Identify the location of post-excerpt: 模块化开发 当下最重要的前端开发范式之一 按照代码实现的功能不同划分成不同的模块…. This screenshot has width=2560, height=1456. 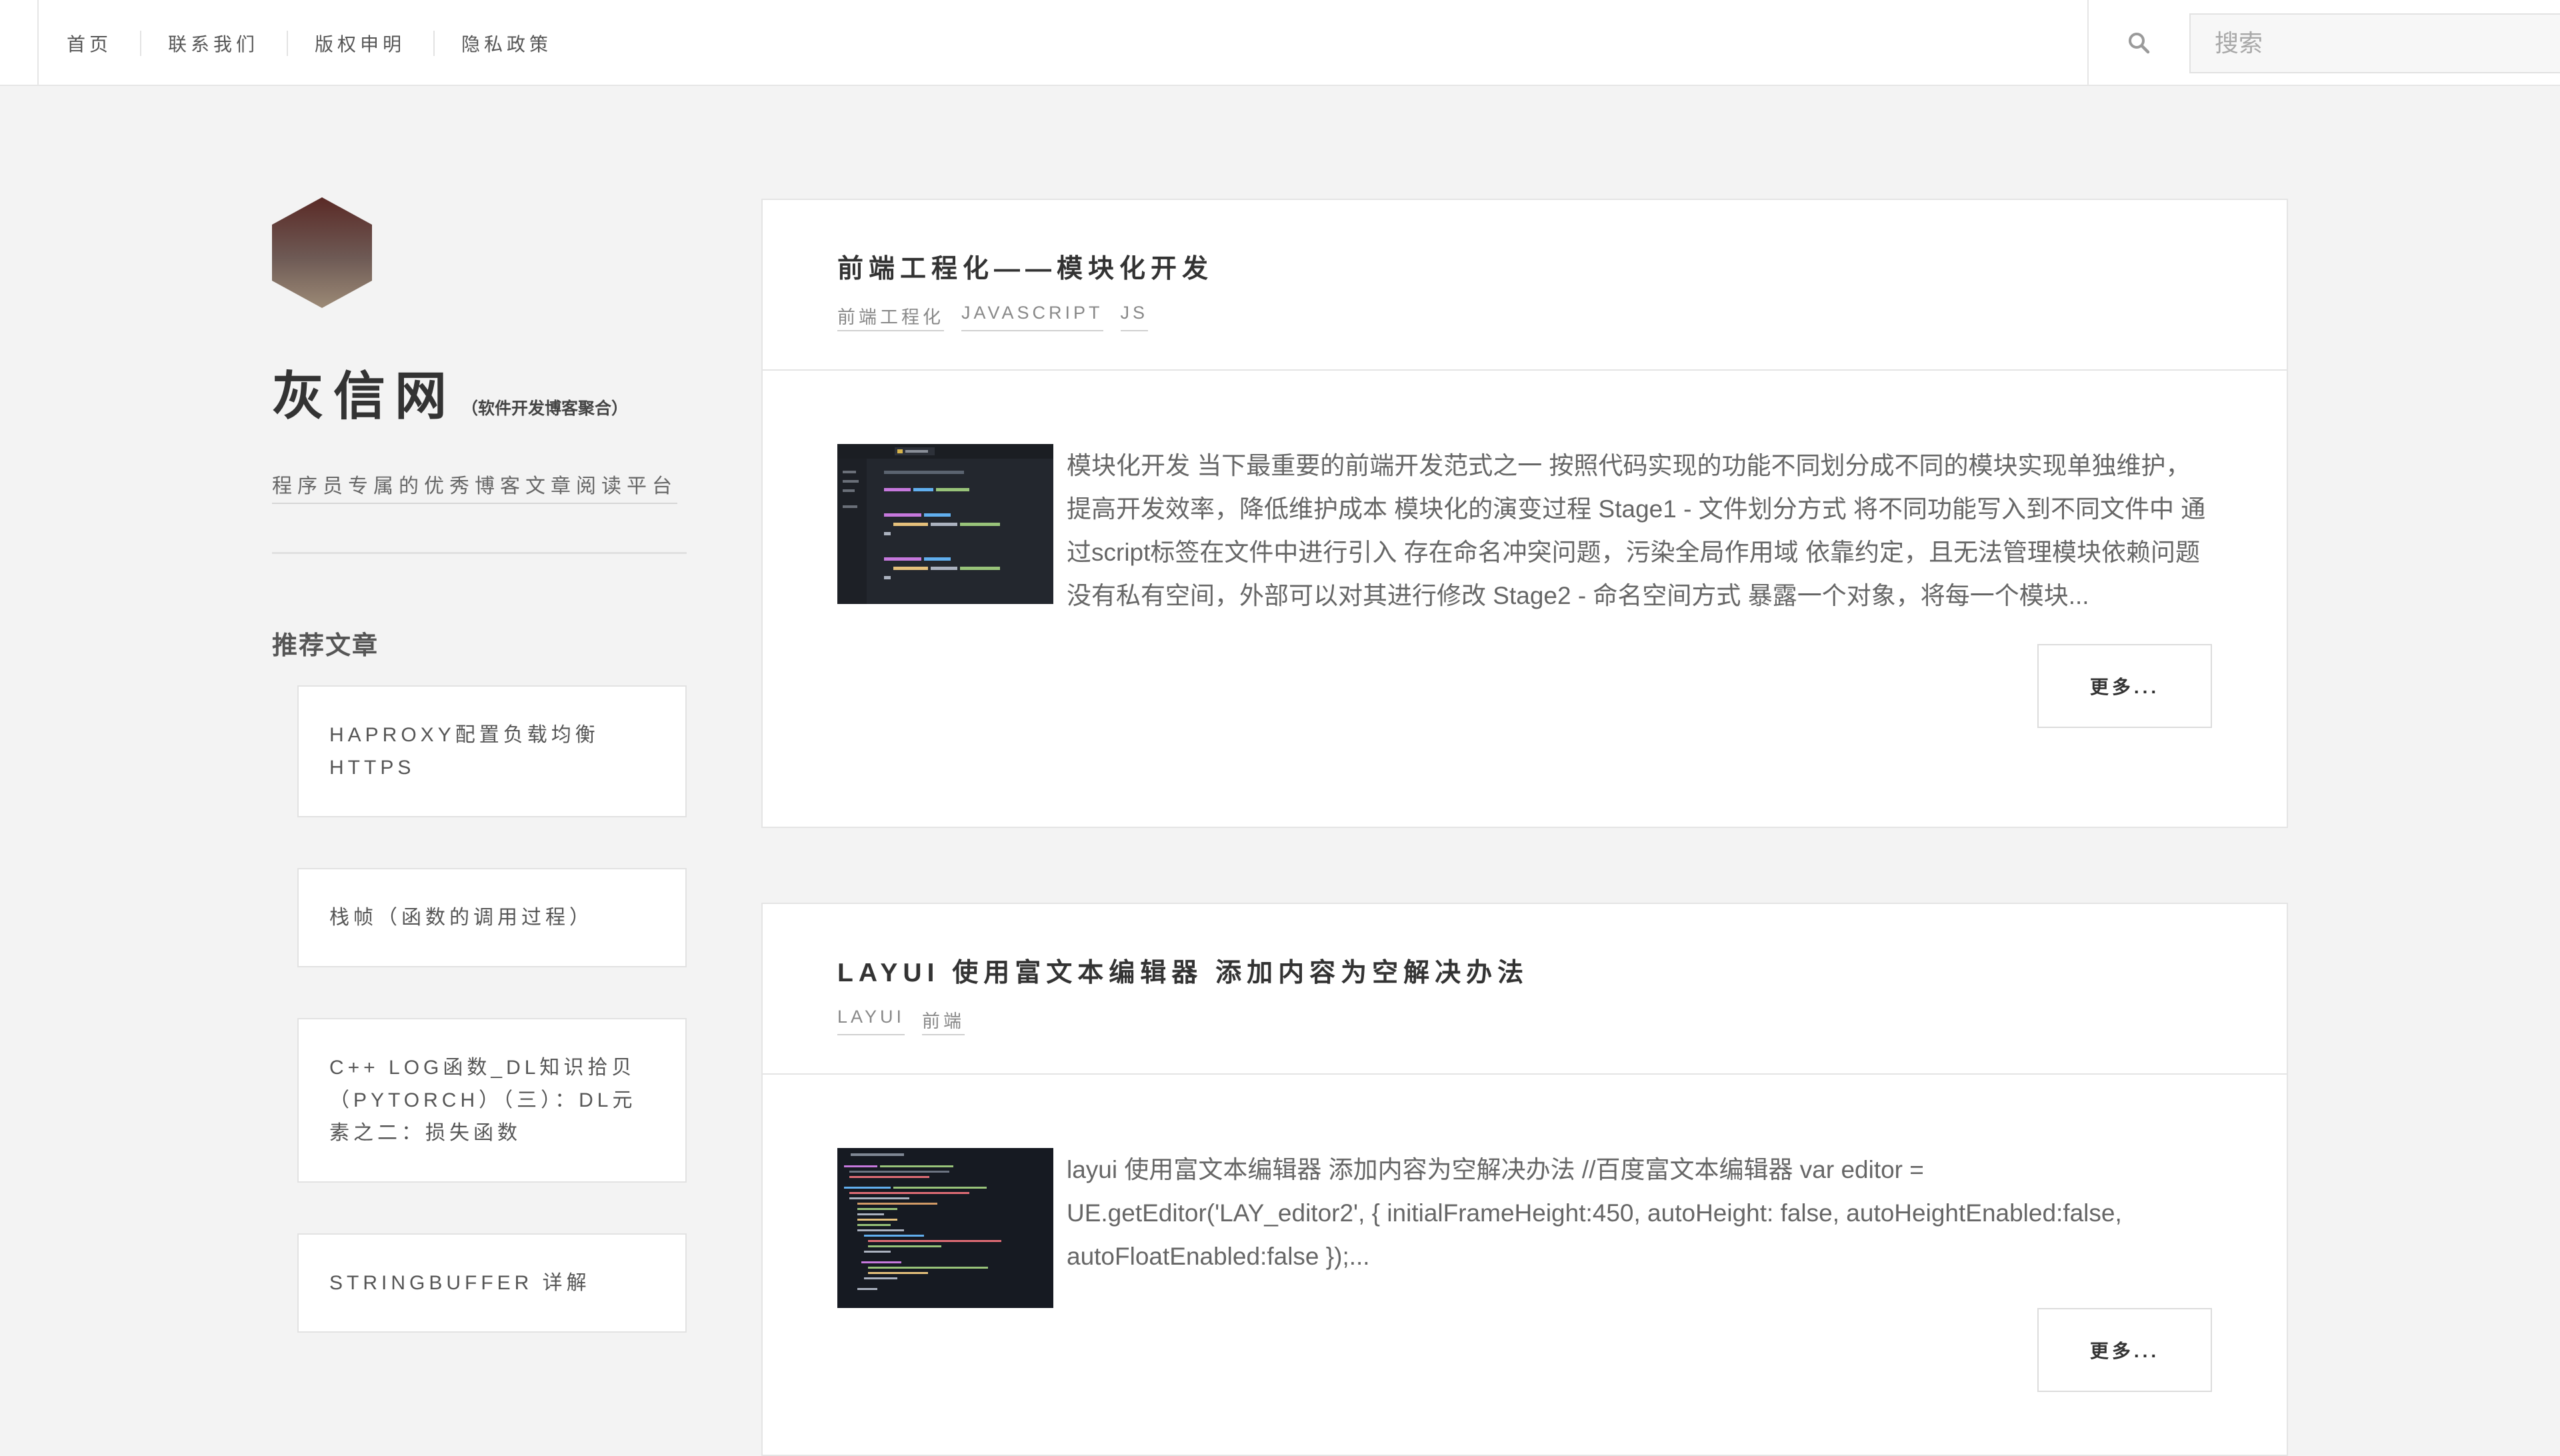
(1636, 530).